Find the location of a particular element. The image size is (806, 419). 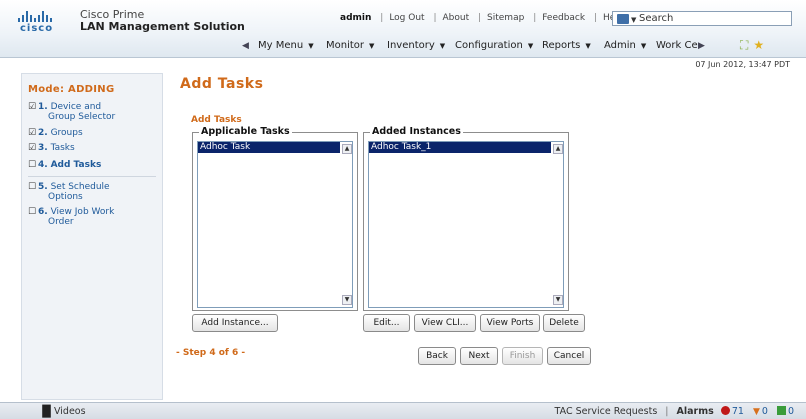

menu-work-center: Work Ce is located at coordinates (677, 45).